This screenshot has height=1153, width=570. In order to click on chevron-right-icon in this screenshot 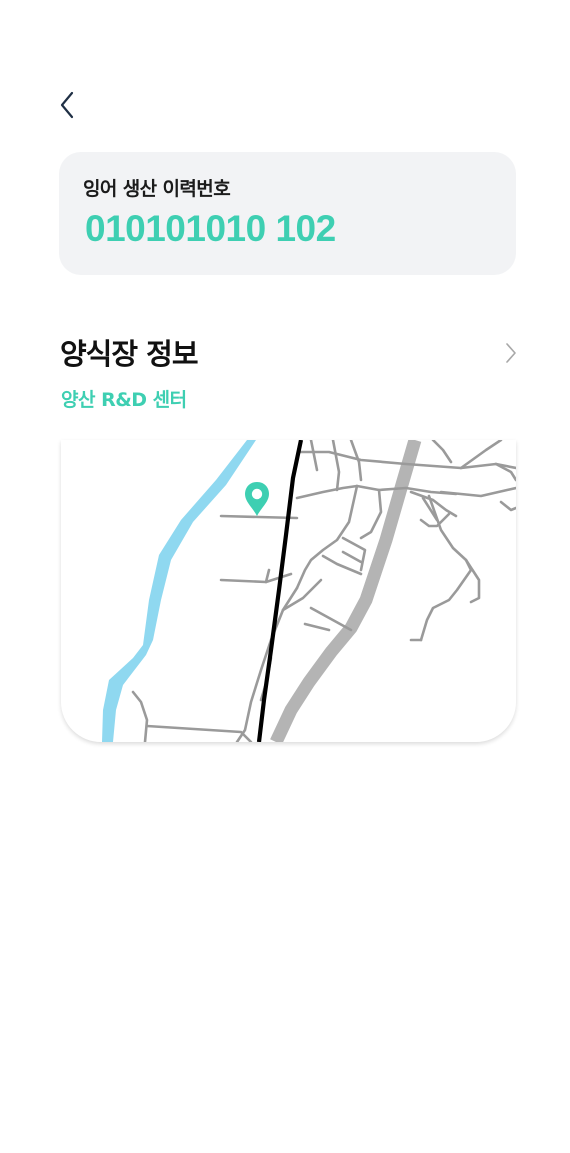, I will do `click(511, 355)`.